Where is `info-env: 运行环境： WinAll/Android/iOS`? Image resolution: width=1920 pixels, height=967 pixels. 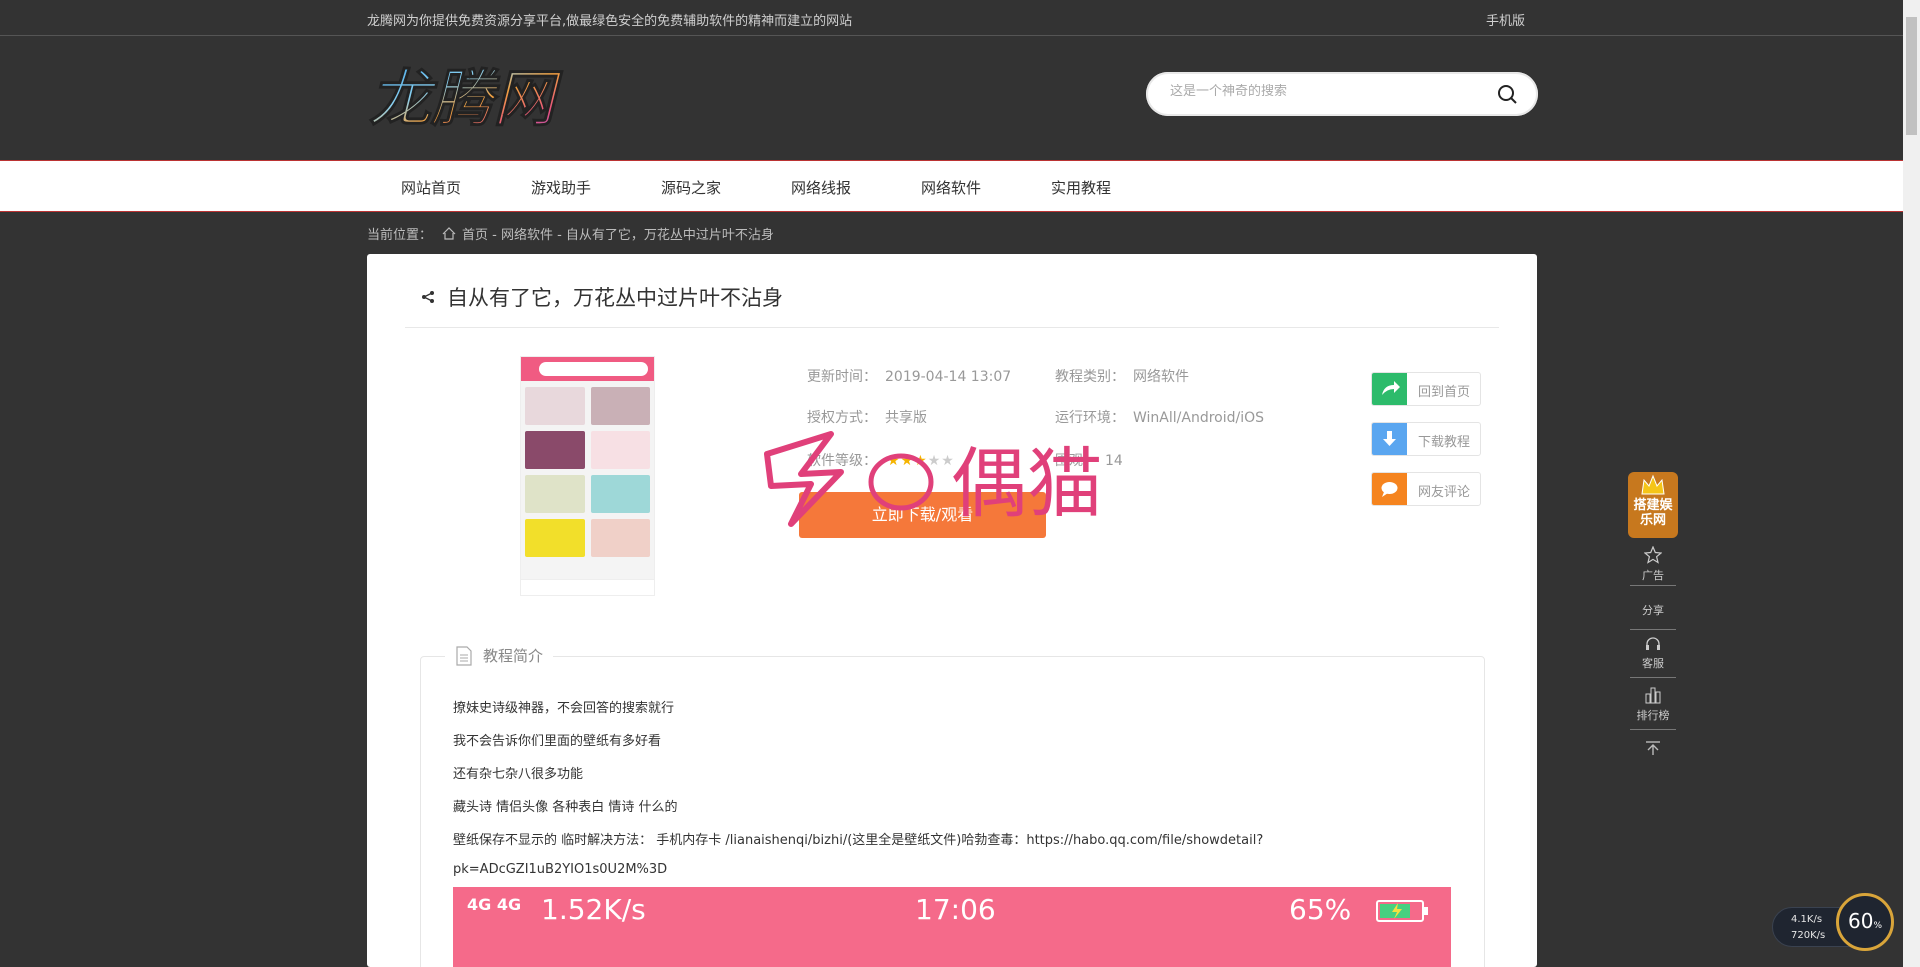 info-env: 运行环境： WinAll/Android/iOS is located at coordinates (1159, 417).